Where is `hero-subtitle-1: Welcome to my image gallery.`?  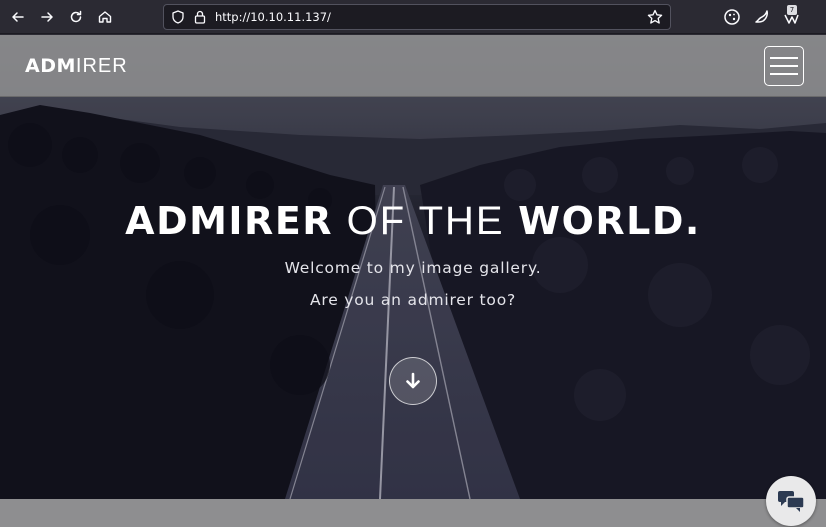
hero-subtitle-1: Welcome to my image gallery. is located at coordinates (413, 268).